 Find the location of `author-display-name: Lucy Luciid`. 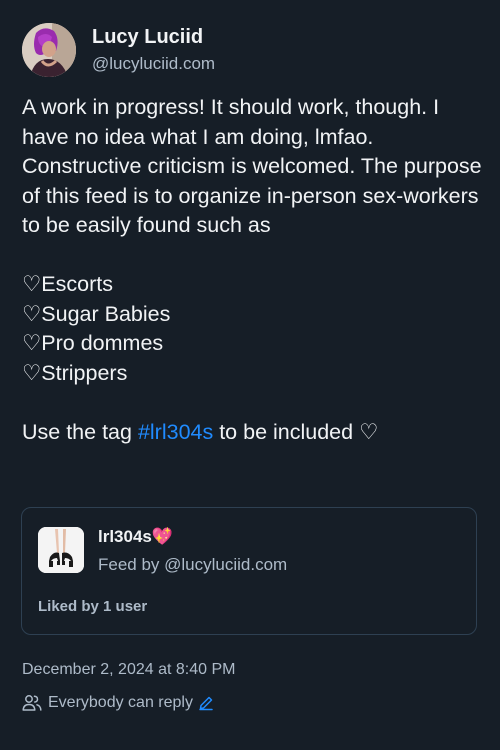

author-display-name: Lucy Luciid is located at coordinates (153, 37).